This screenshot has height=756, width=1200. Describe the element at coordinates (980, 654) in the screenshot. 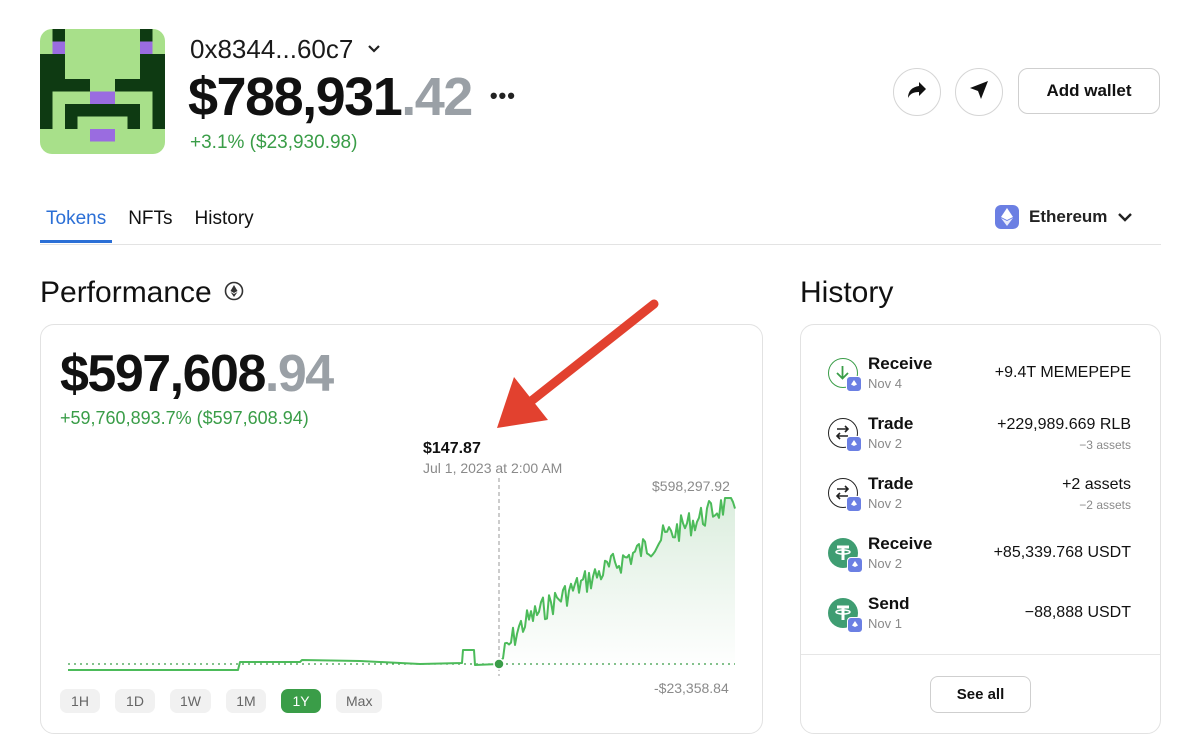

I see `history-divider` at that location.